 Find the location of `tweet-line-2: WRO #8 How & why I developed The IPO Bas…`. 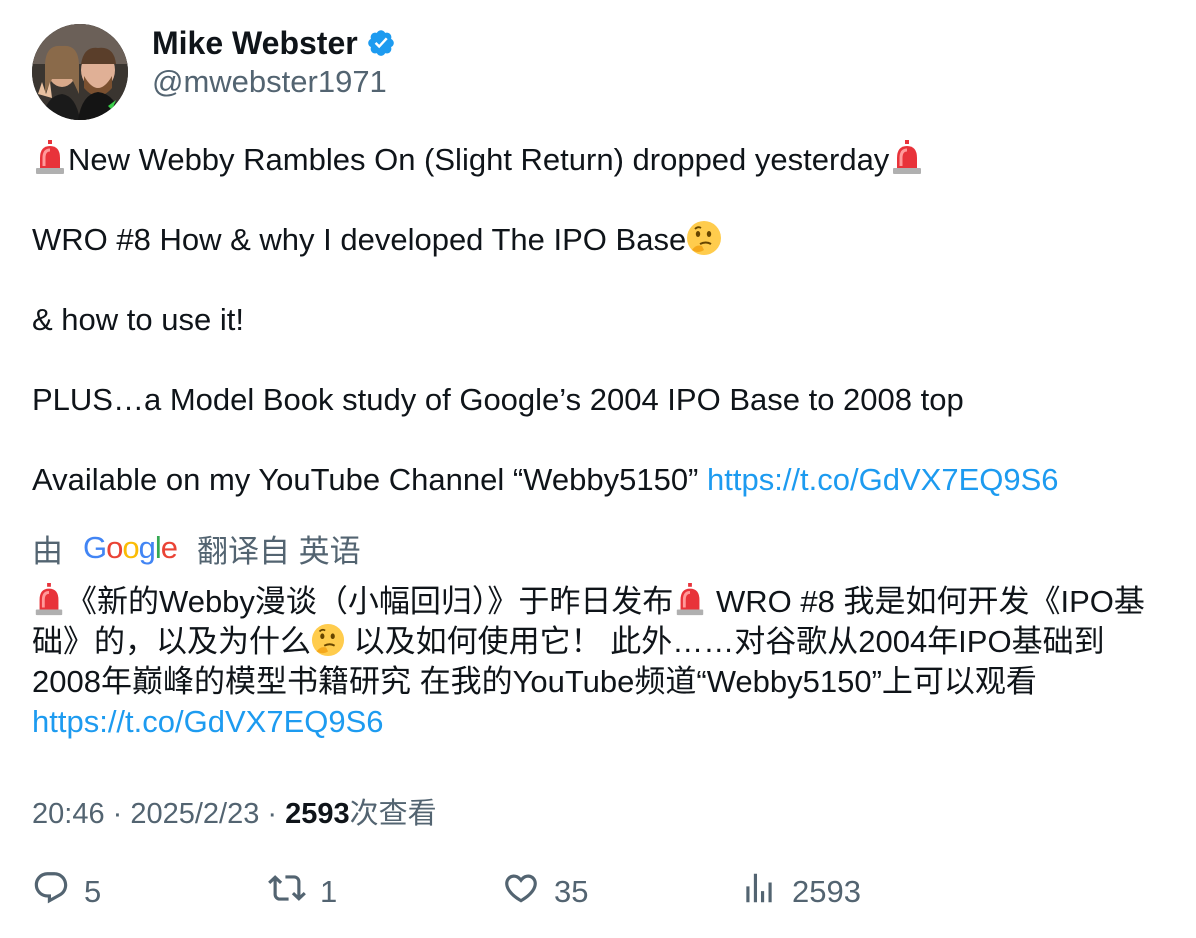

tweet-line-2: WRO #8 How & why I developed The IPO Bas… is located at coordinates (602, 240).